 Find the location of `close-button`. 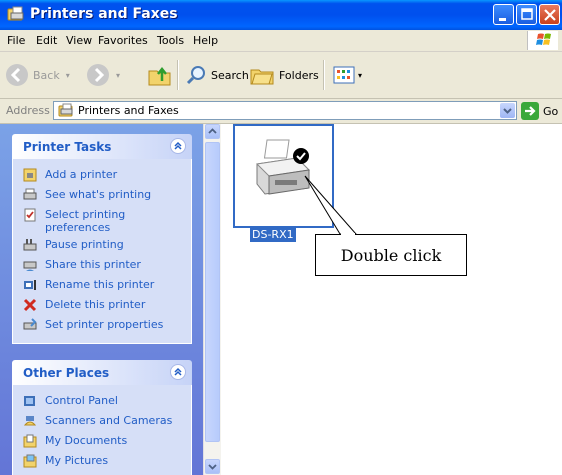

close-button is located at coordinates (549, 14).